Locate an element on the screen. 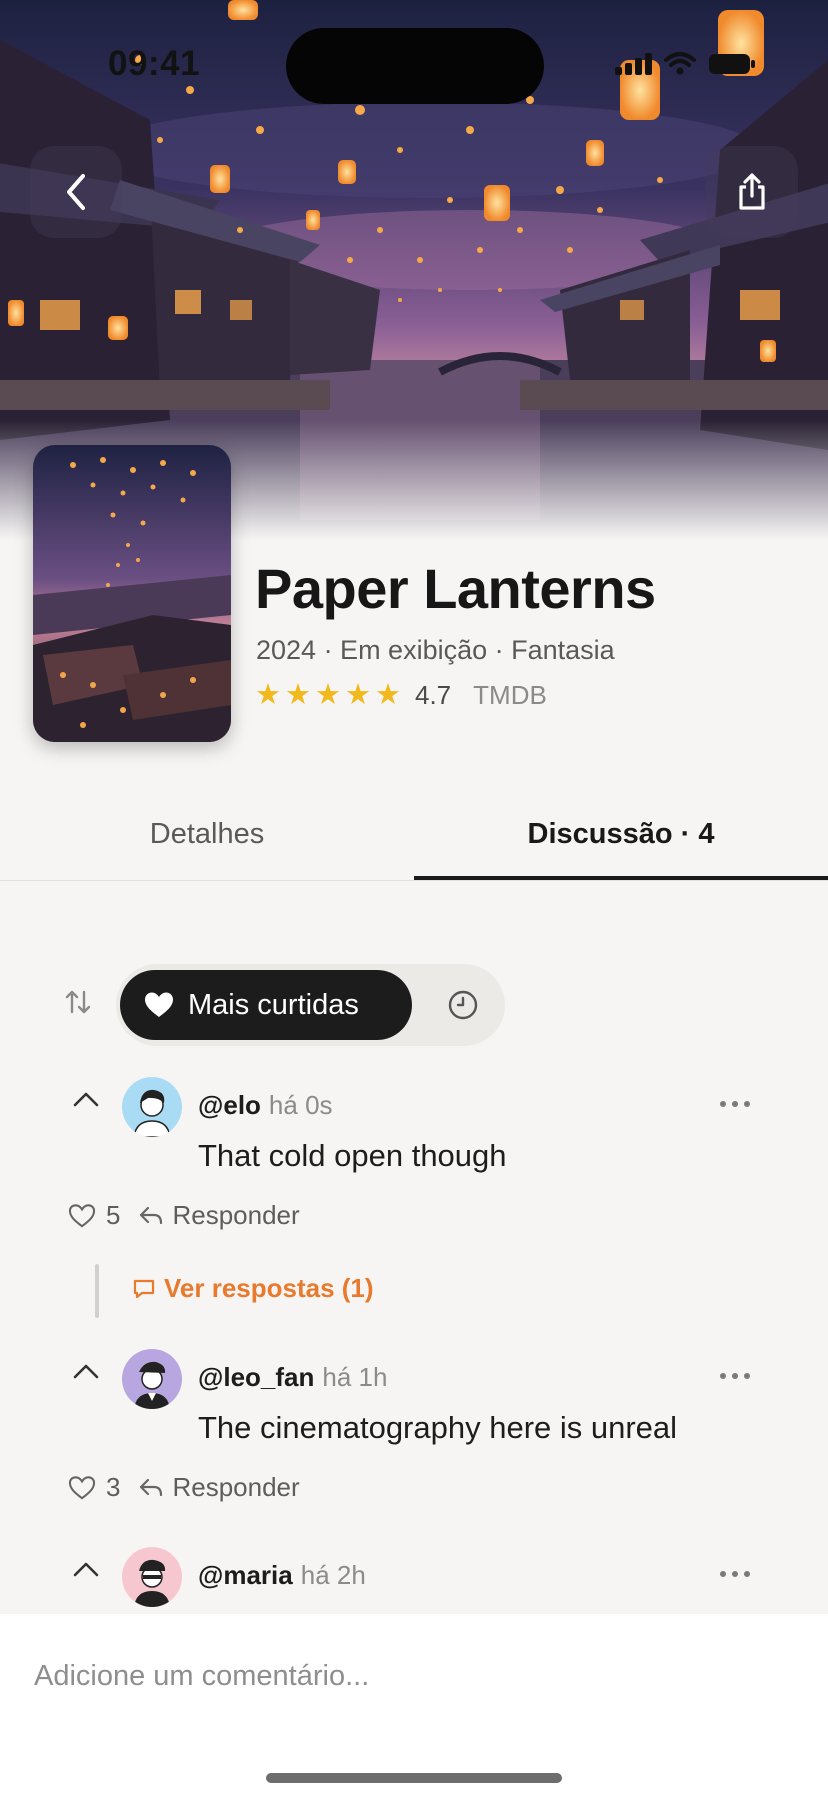  view-replies-button: Ver respostas (1) is located at coordinates (253, 1288).